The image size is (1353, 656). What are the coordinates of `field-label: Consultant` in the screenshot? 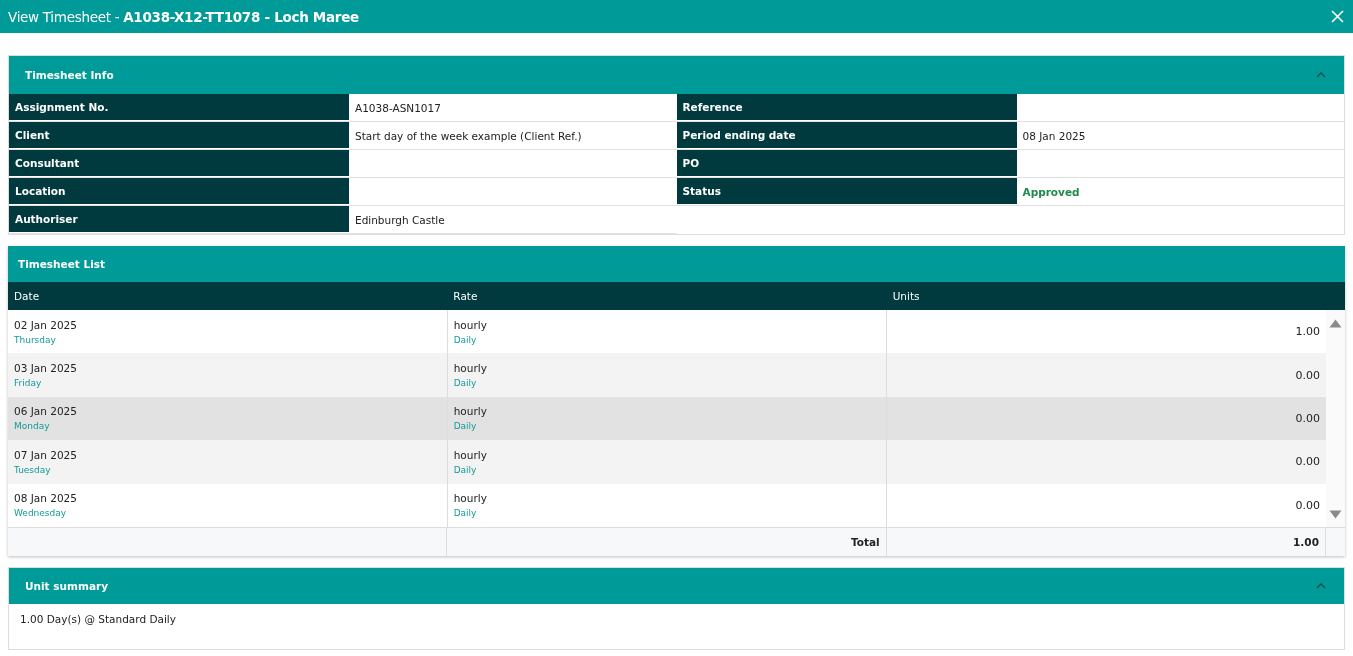 It's located at (179, 163).